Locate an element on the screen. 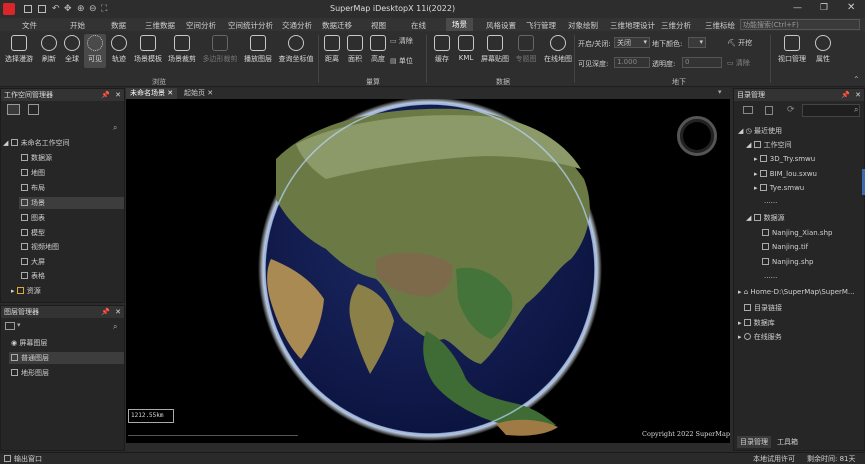 This screenshot has height=464, width=865. tree-online-service: ▸ 在线服务 is located at coordinates (760, 337).